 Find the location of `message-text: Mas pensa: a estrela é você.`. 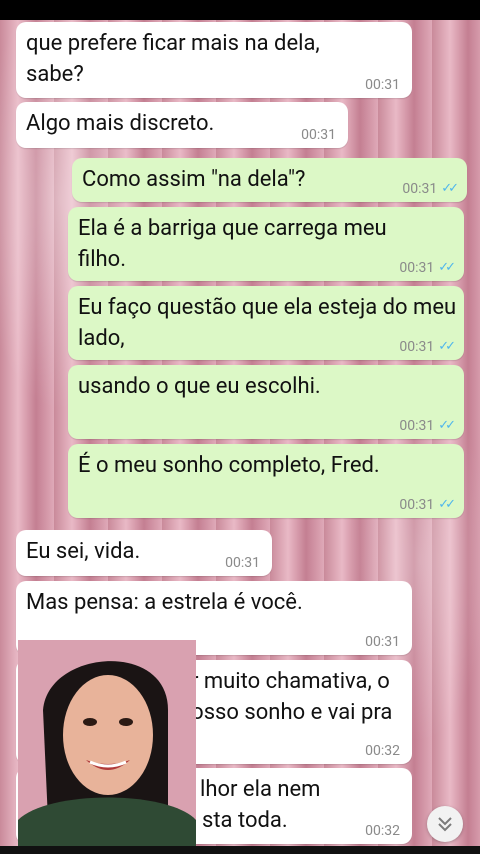

message-text: Mas pensa: a estrela é você. is located at coordinates (164, 602).